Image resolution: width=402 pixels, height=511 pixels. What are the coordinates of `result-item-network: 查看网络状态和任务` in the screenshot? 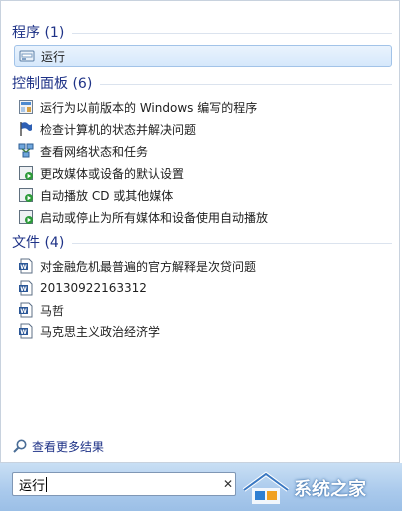 It's located at (204, 151).